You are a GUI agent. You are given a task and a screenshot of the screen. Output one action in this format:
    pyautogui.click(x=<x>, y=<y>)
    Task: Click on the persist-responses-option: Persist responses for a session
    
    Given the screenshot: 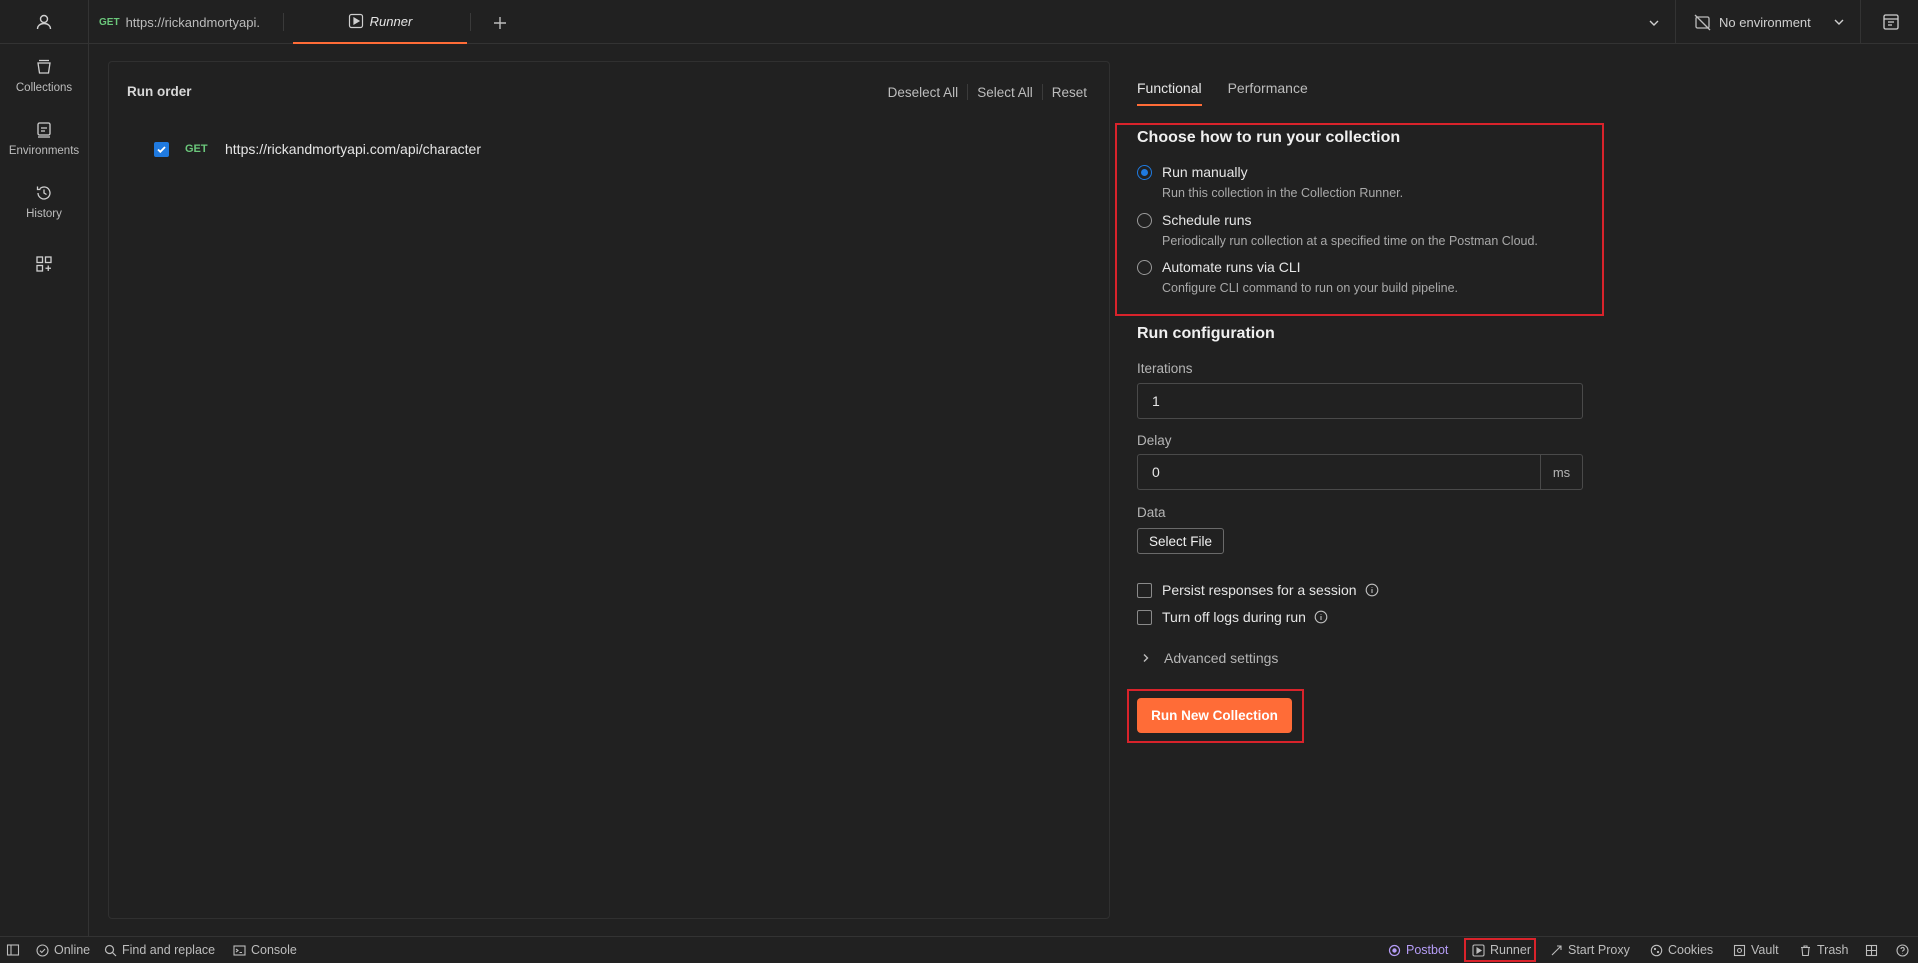 What is the action you would take?
    pyautogui.click(x=1258, y=590)
    